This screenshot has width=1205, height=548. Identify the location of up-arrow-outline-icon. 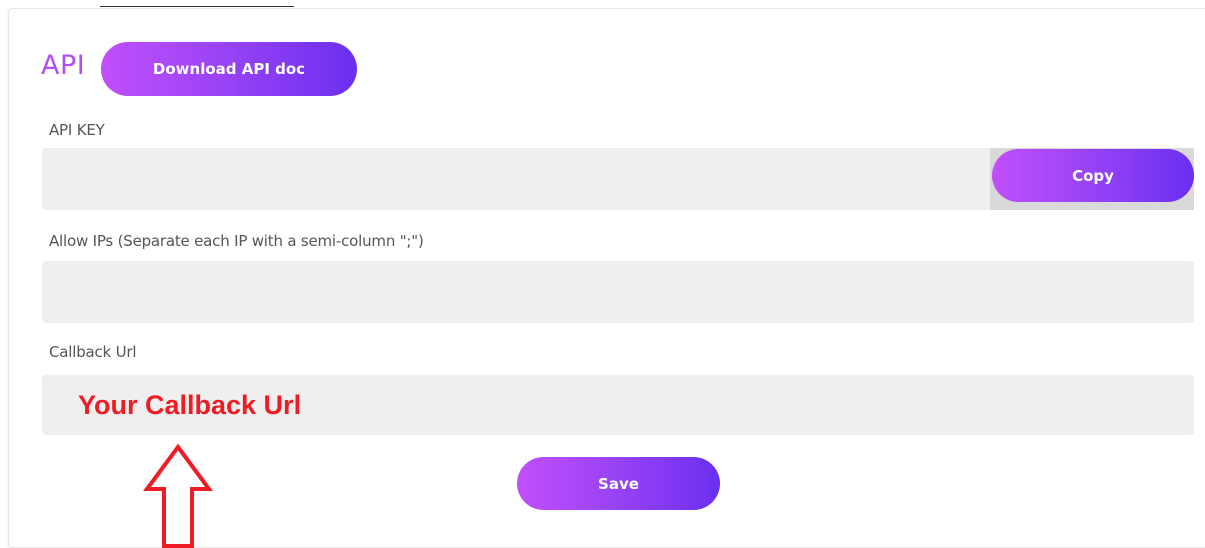
(178, 495).